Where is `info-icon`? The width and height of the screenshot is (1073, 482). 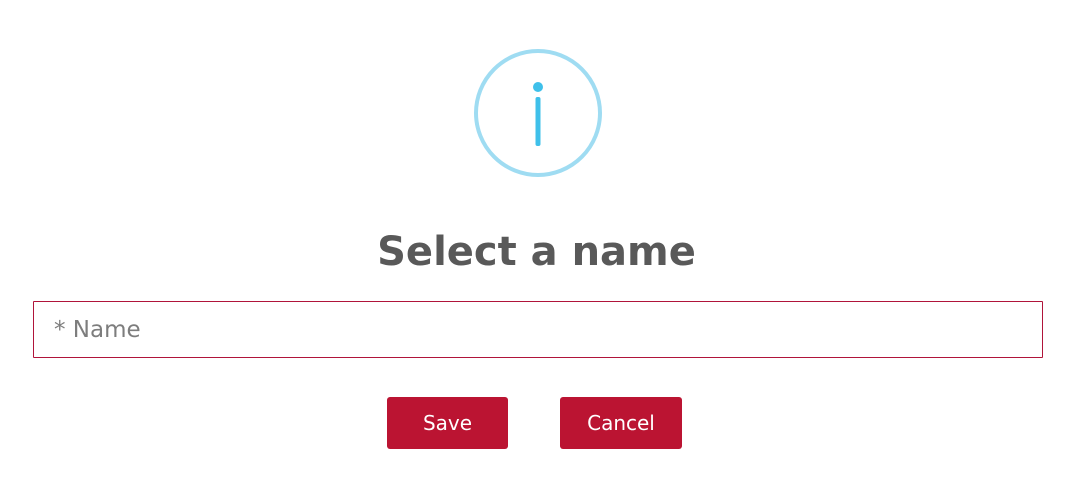 info-icon is located at coordinates (538, 113).